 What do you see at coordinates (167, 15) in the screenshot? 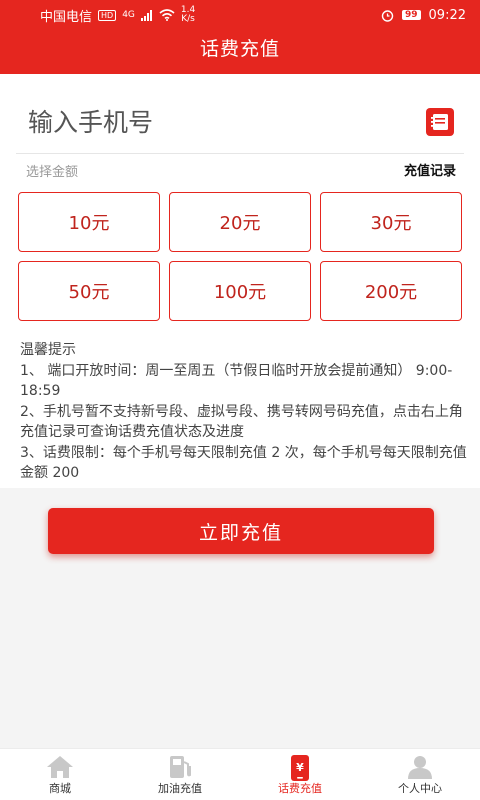
I see `wifi-icon` at bounding box center [167, 15].